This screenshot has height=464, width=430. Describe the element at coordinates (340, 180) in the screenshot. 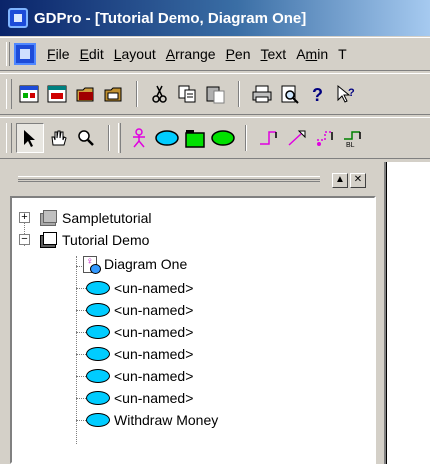

I see `panel-minimize-button: ▲` at that location.